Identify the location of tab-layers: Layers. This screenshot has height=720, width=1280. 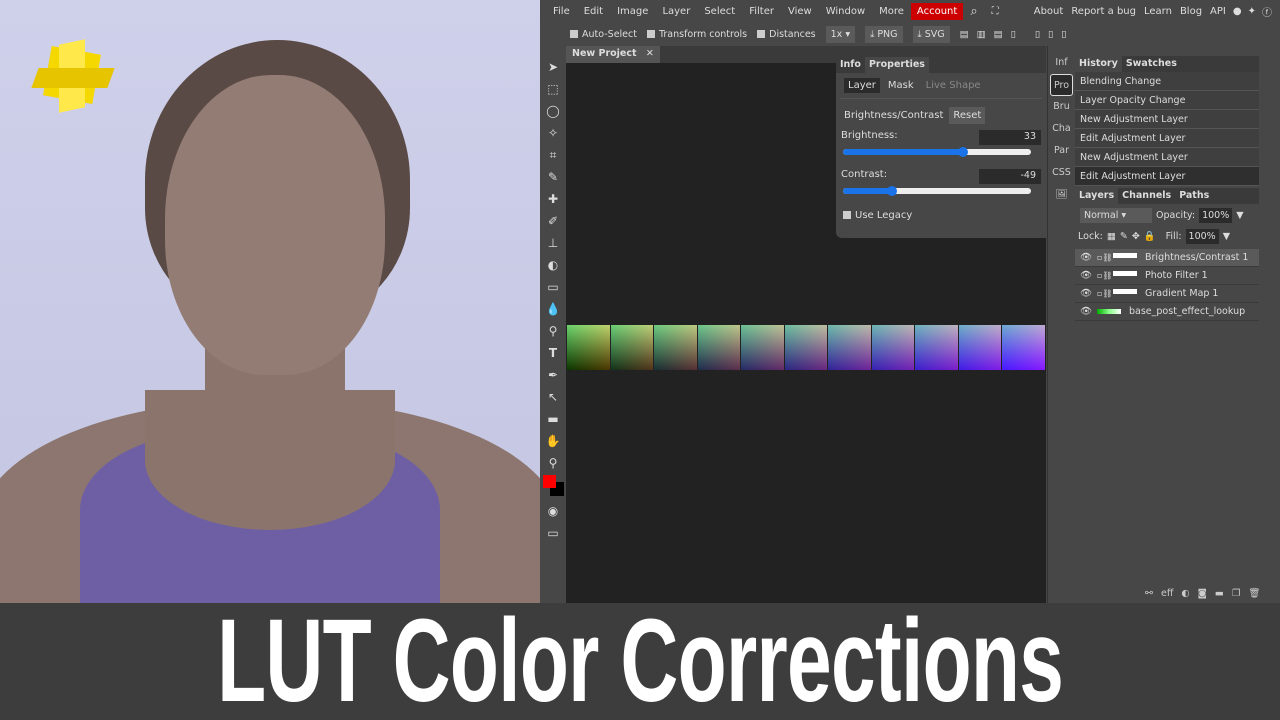
(1097, 196).